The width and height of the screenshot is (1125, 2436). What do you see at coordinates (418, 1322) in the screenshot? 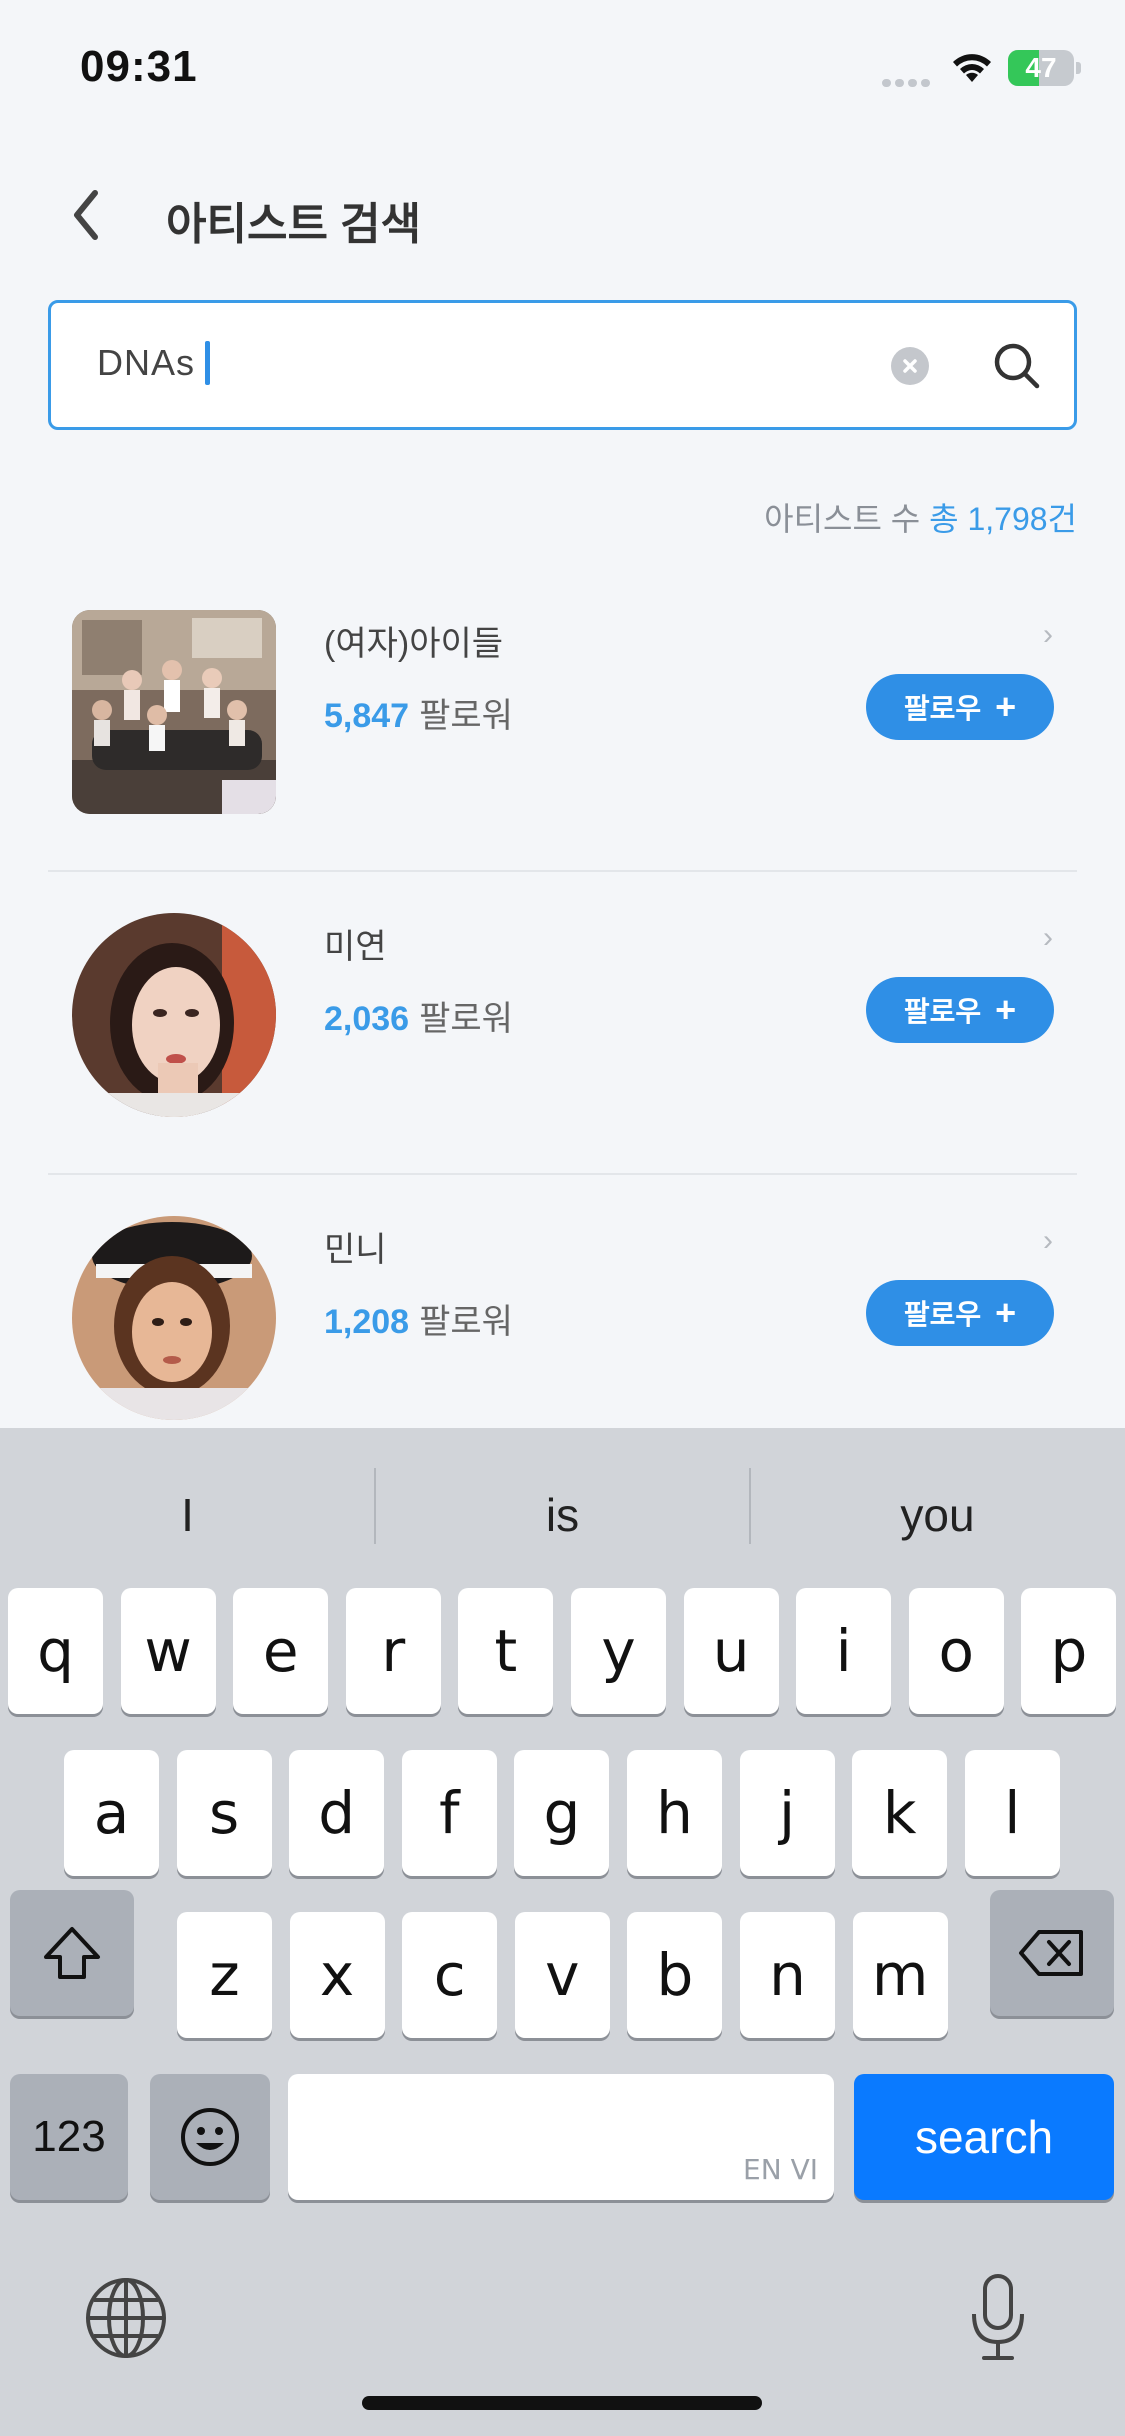
I see `follower-count: 1,208 팔로워` at bounding box center [418, 1322].